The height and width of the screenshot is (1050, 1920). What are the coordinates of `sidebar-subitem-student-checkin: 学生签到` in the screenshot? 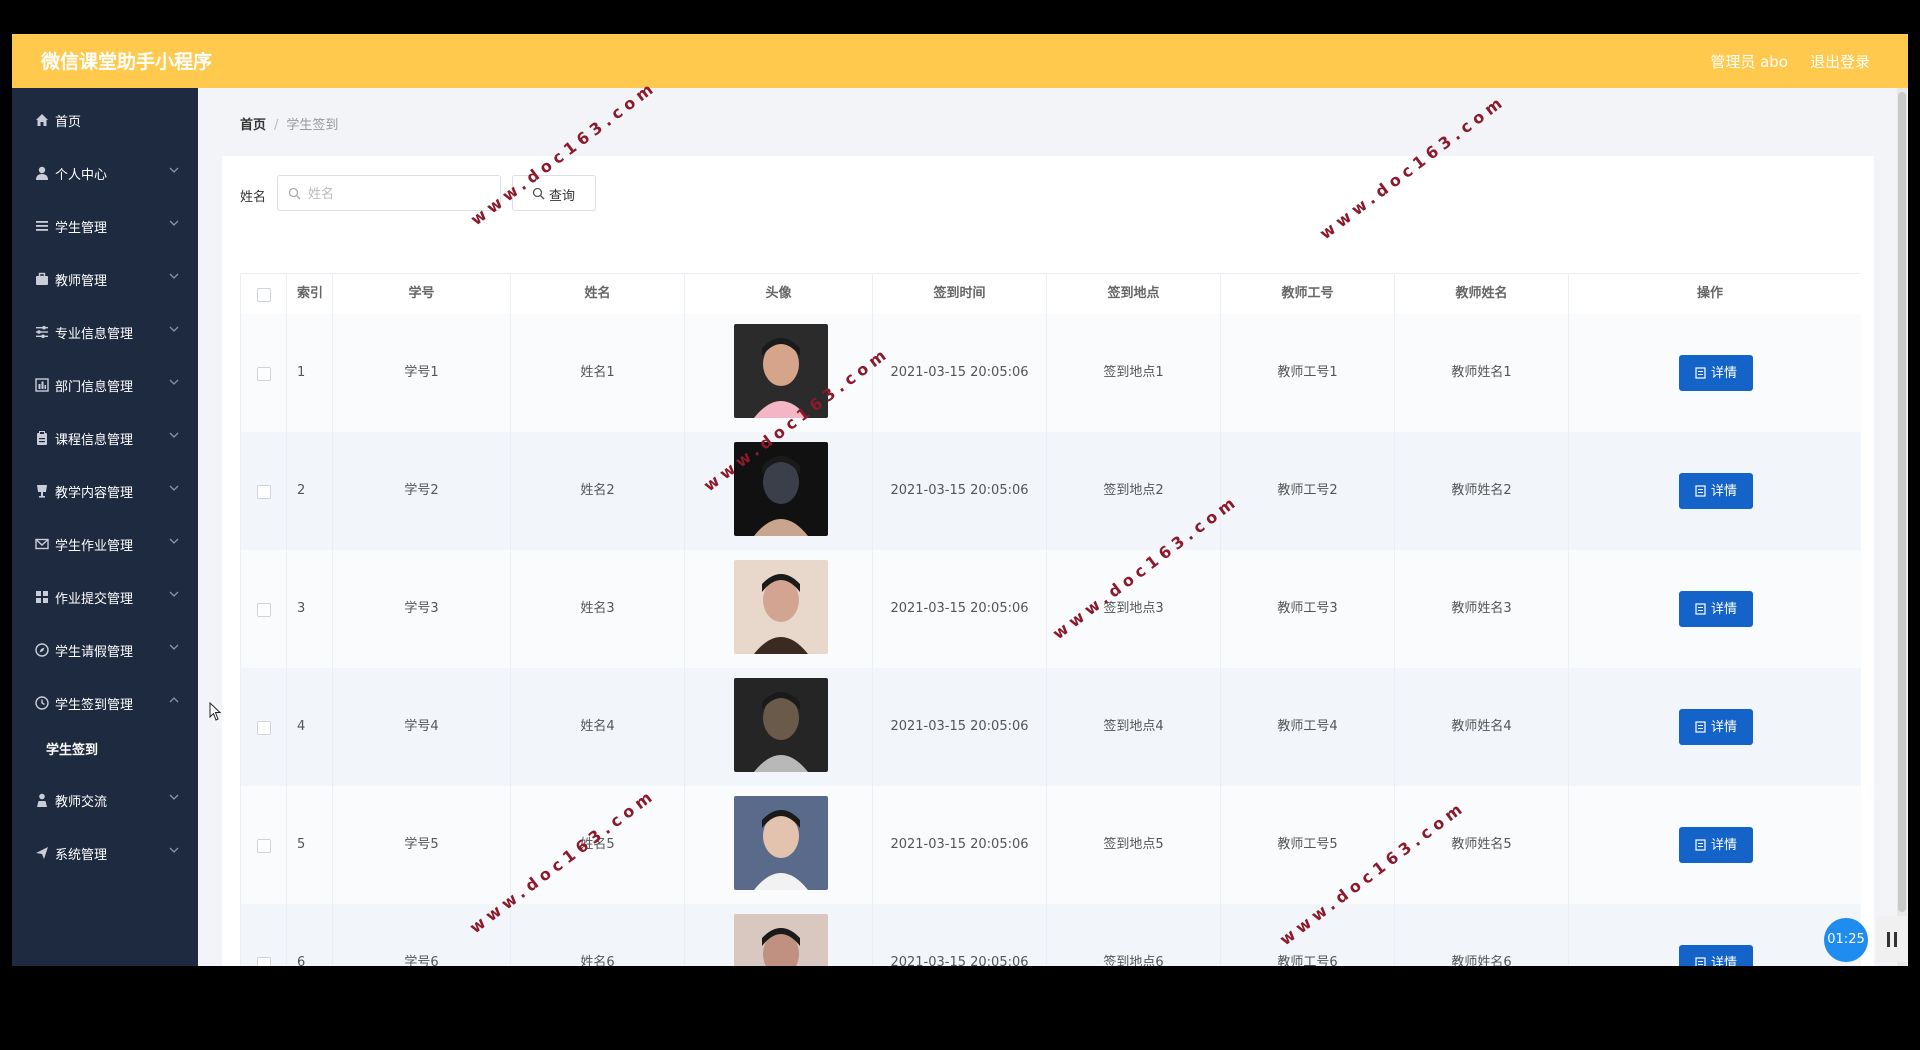 It's located at (105, 748).